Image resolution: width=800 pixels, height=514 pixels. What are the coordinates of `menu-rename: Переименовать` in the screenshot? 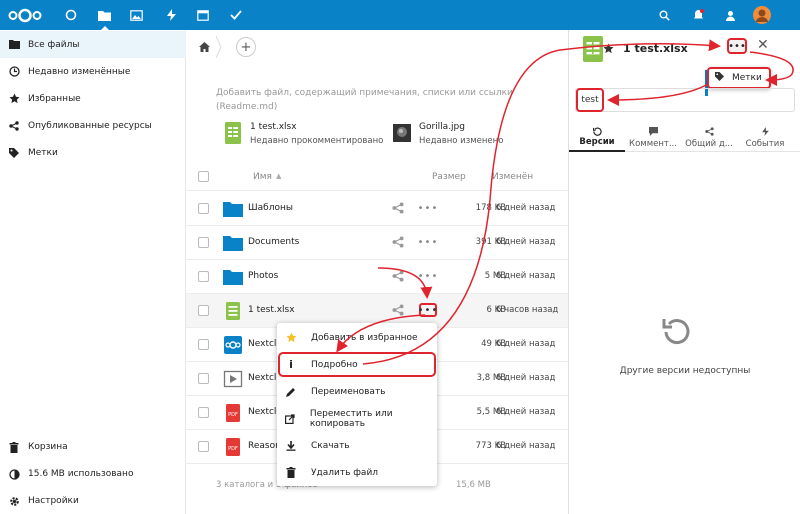 It's located at (357, 391).